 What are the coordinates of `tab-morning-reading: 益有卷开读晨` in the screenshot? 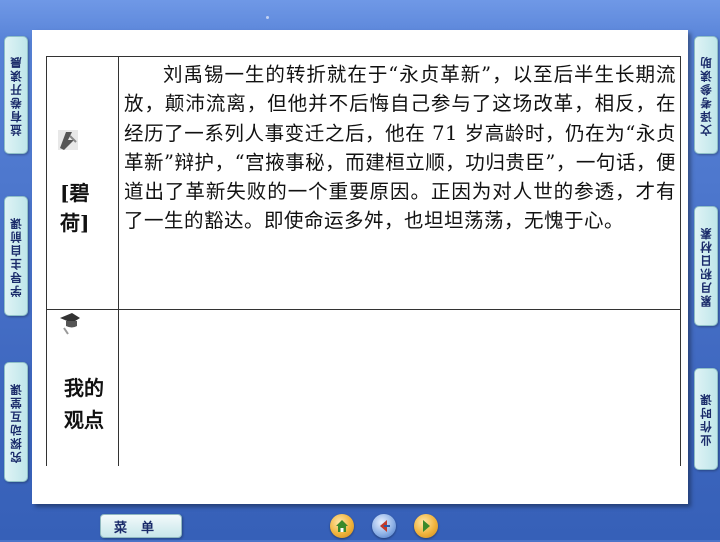 It's located at (16, 95).